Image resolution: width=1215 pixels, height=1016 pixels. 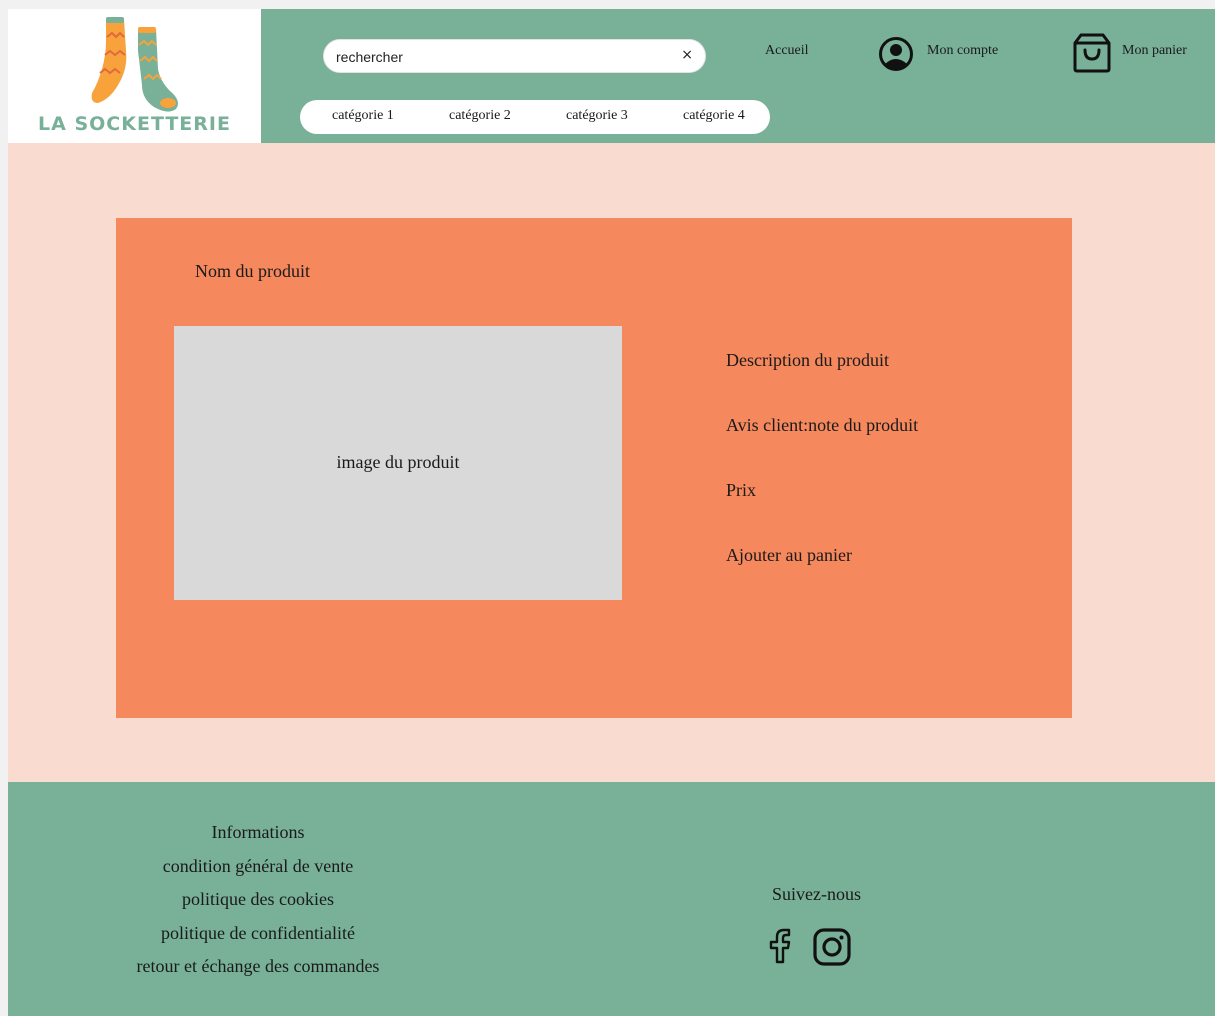 What do you see at coordinates (597, 116) in the screenshot?
I see `category-link-3: catégorie 3` at bounding box center [597, 116].